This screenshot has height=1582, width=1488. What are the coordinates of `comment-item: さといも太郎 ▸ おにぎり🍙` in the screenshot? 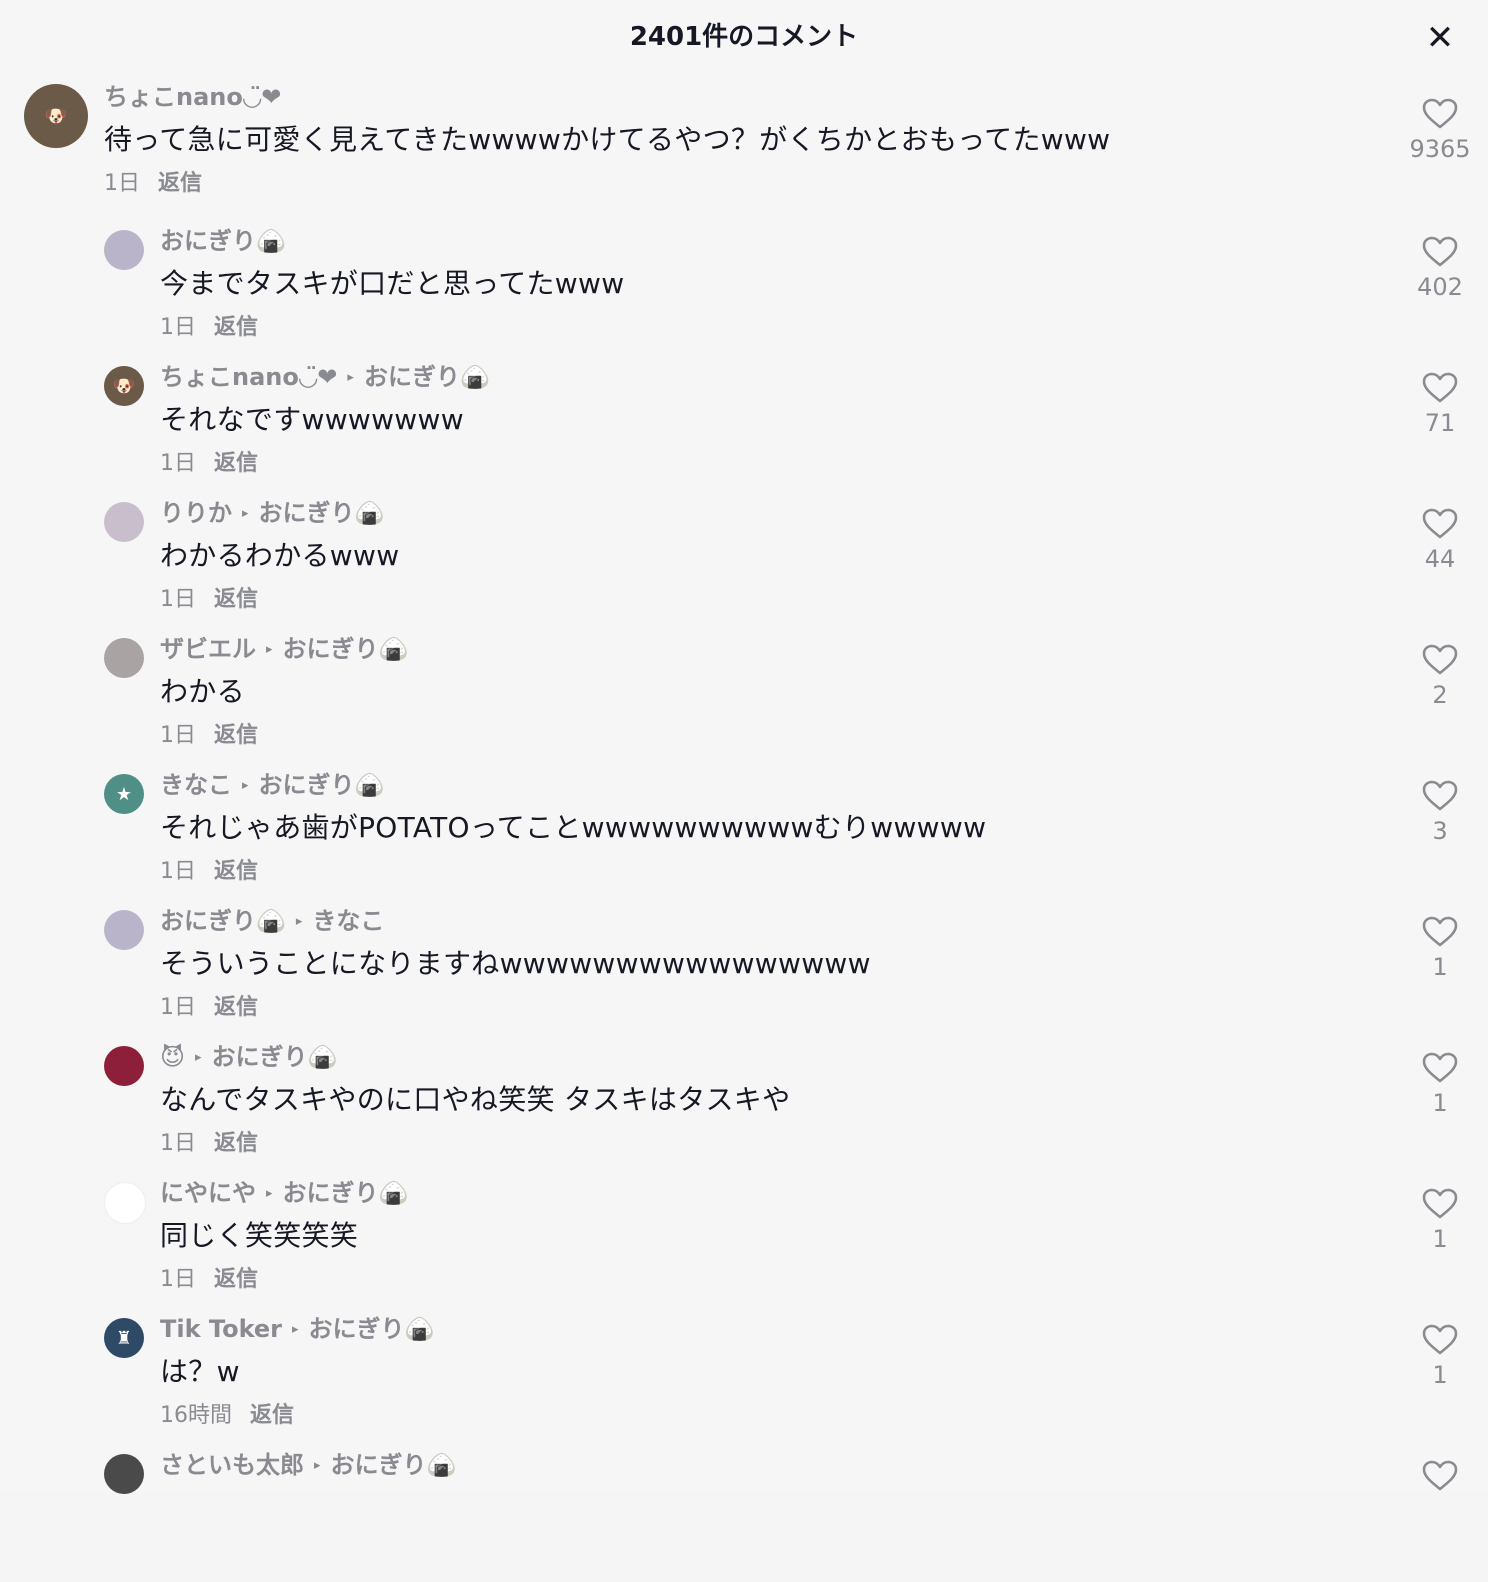 It's located at (744, 1514).